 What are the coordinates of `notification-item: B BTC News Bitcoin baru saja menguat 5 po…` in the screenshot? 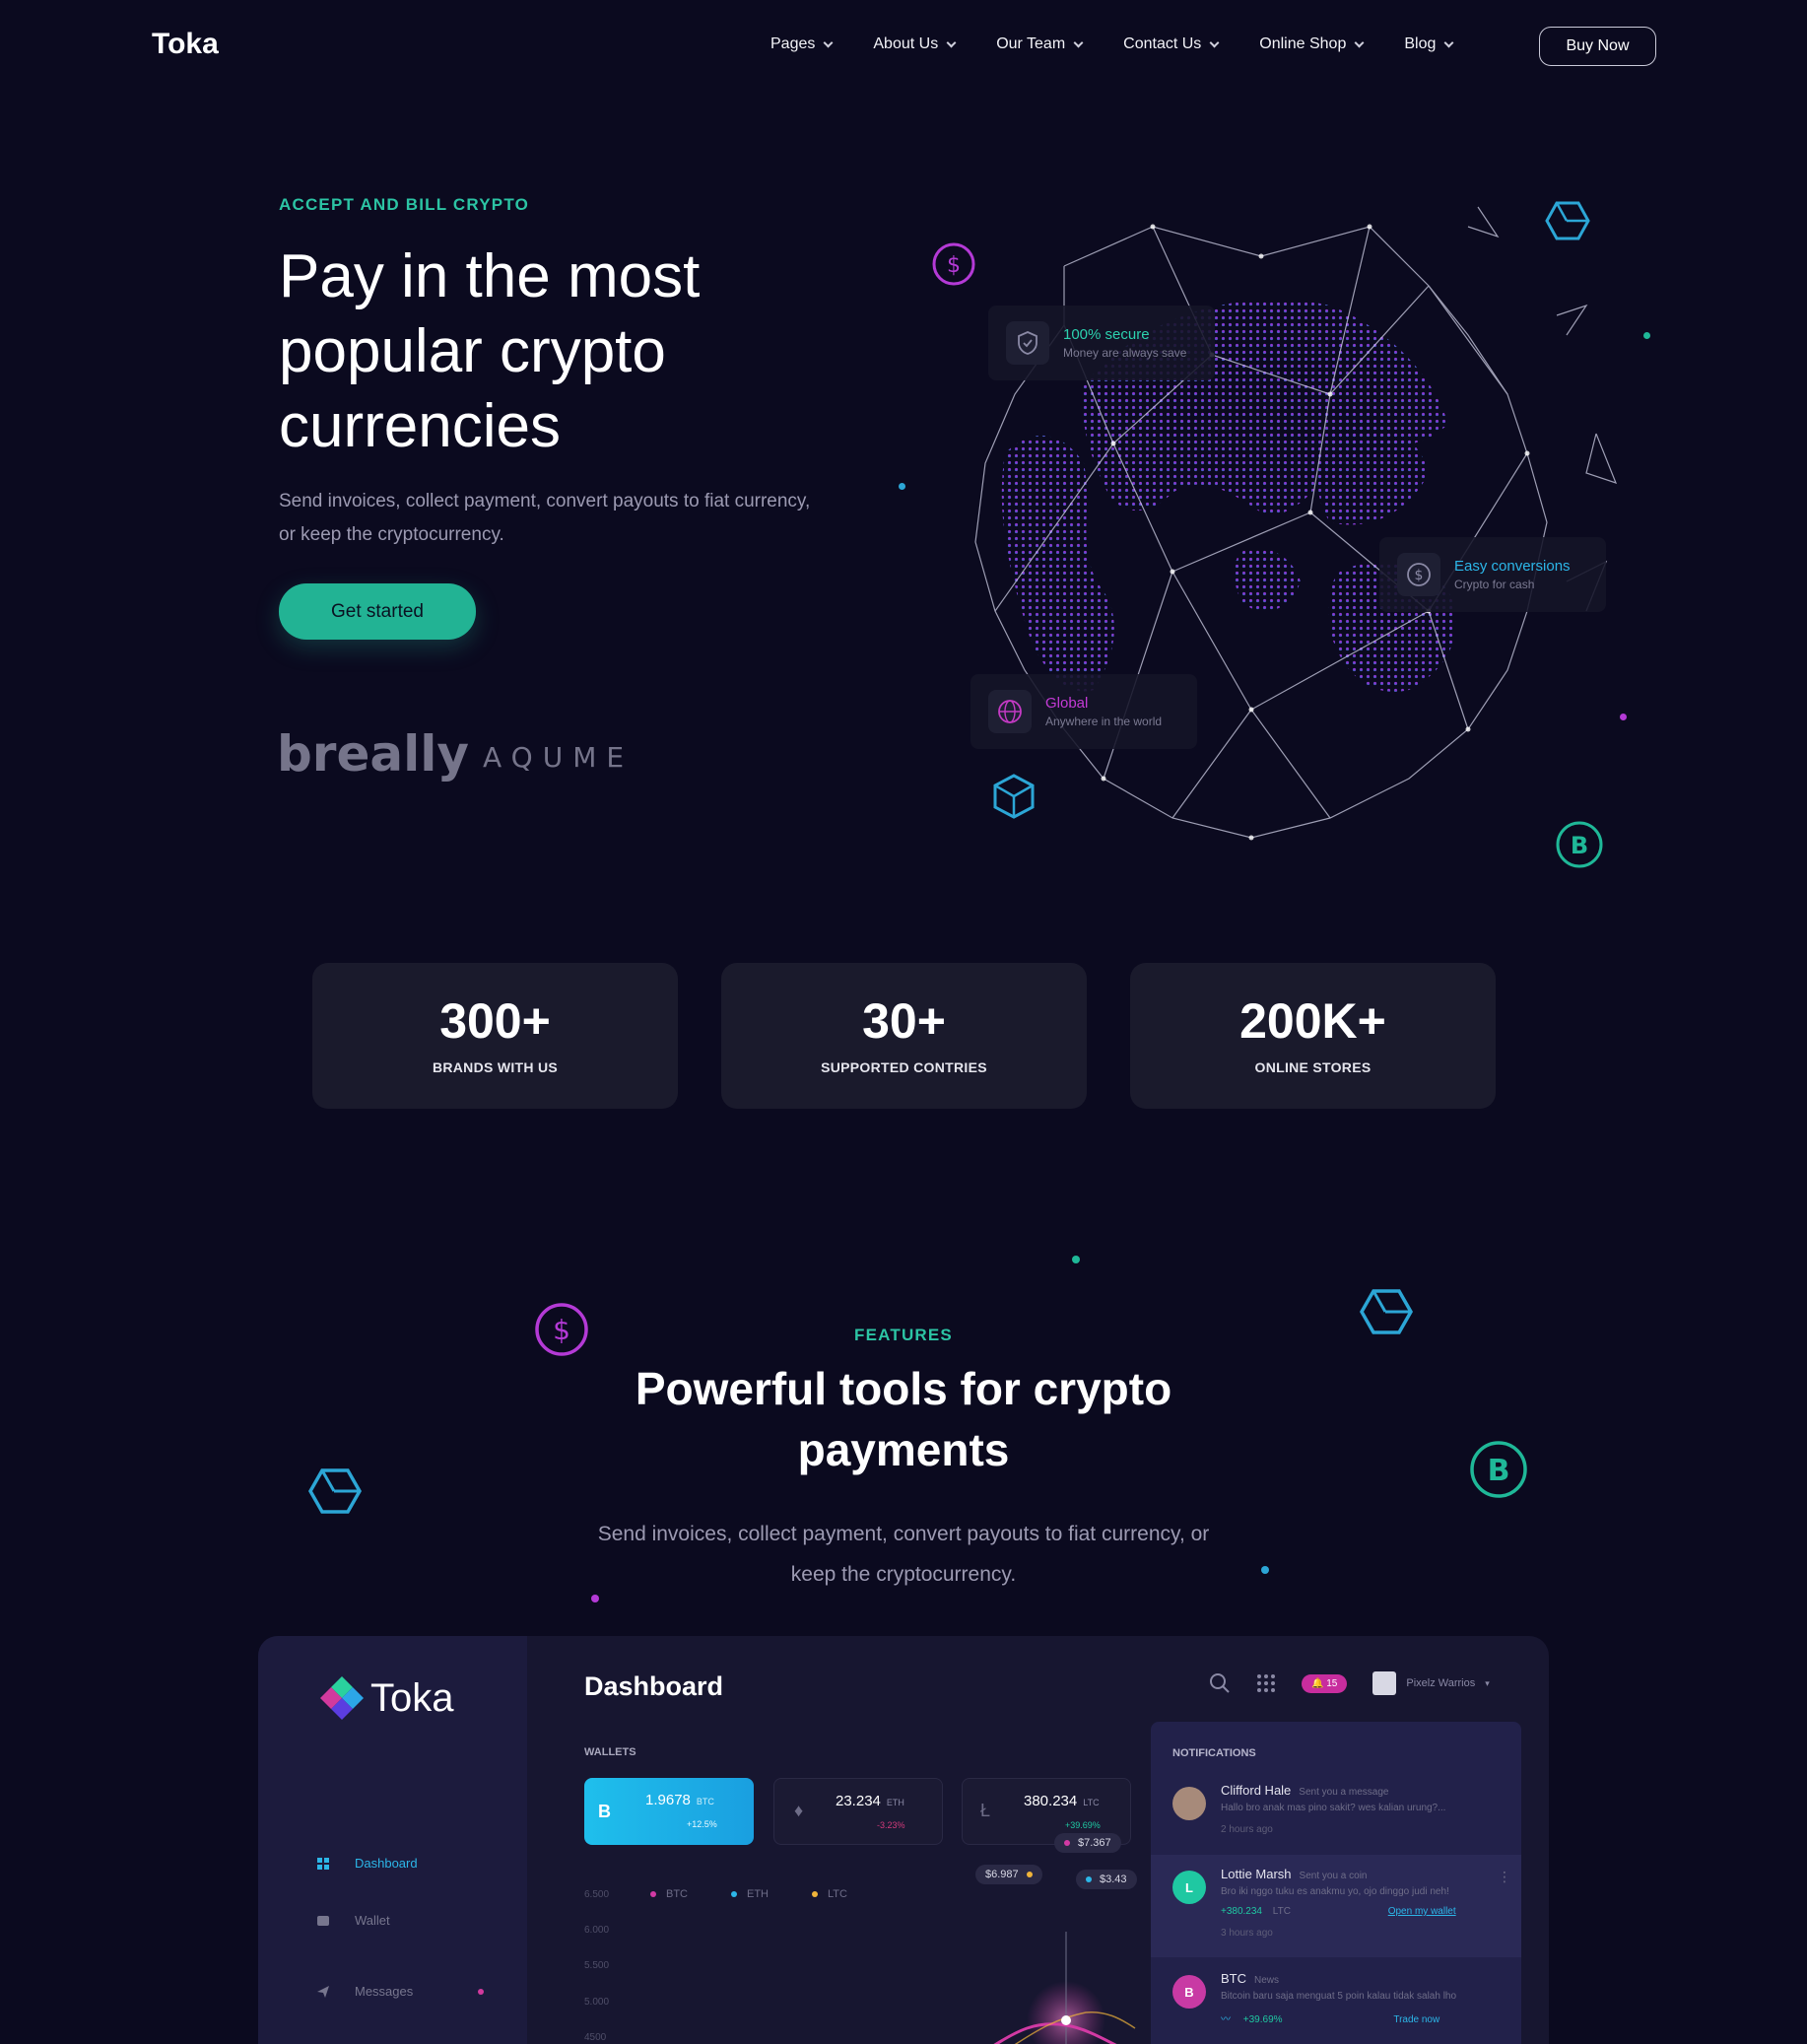 It's located at (1339, 2005).